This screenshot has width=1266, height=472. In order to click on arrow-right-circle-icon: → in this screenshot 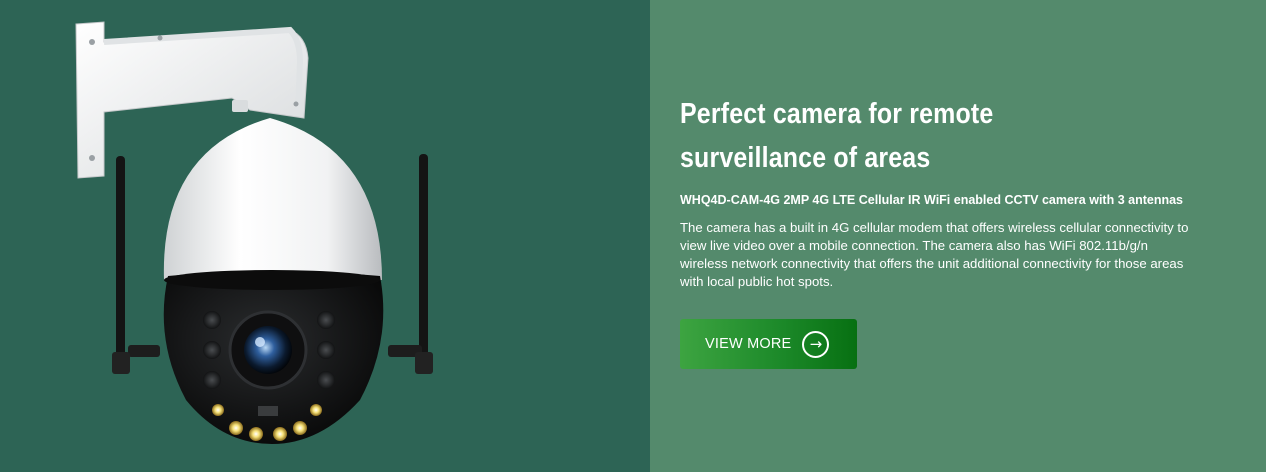, I will do `click(816, 344)`.